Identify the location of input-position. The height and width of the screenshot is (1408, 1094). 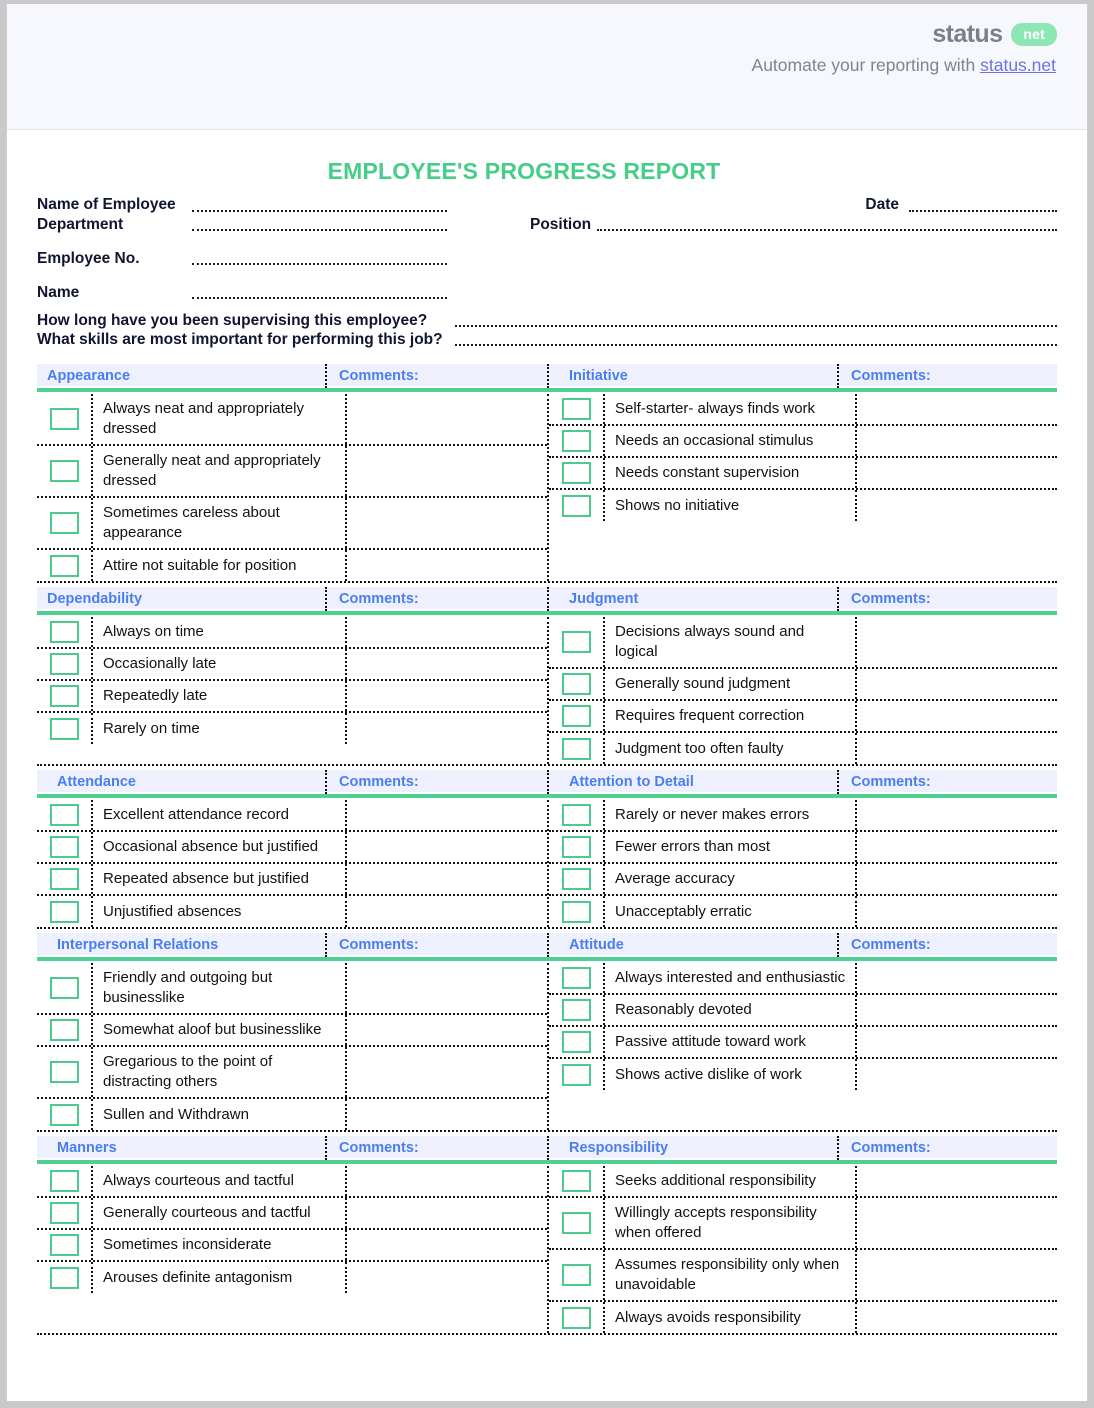
(827, 230).